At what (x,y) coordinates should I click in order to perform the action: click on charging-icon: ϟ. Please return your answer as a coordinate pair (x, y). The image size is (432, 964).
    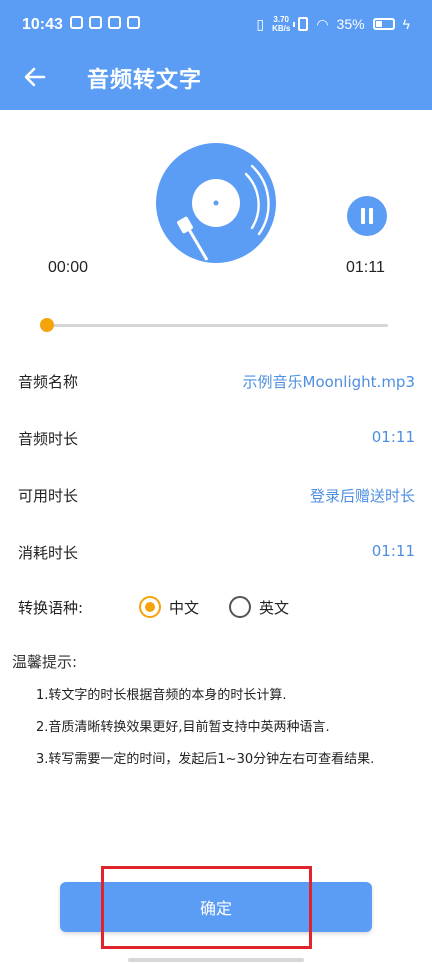
    Looking at the image, I should click on (406, 24).